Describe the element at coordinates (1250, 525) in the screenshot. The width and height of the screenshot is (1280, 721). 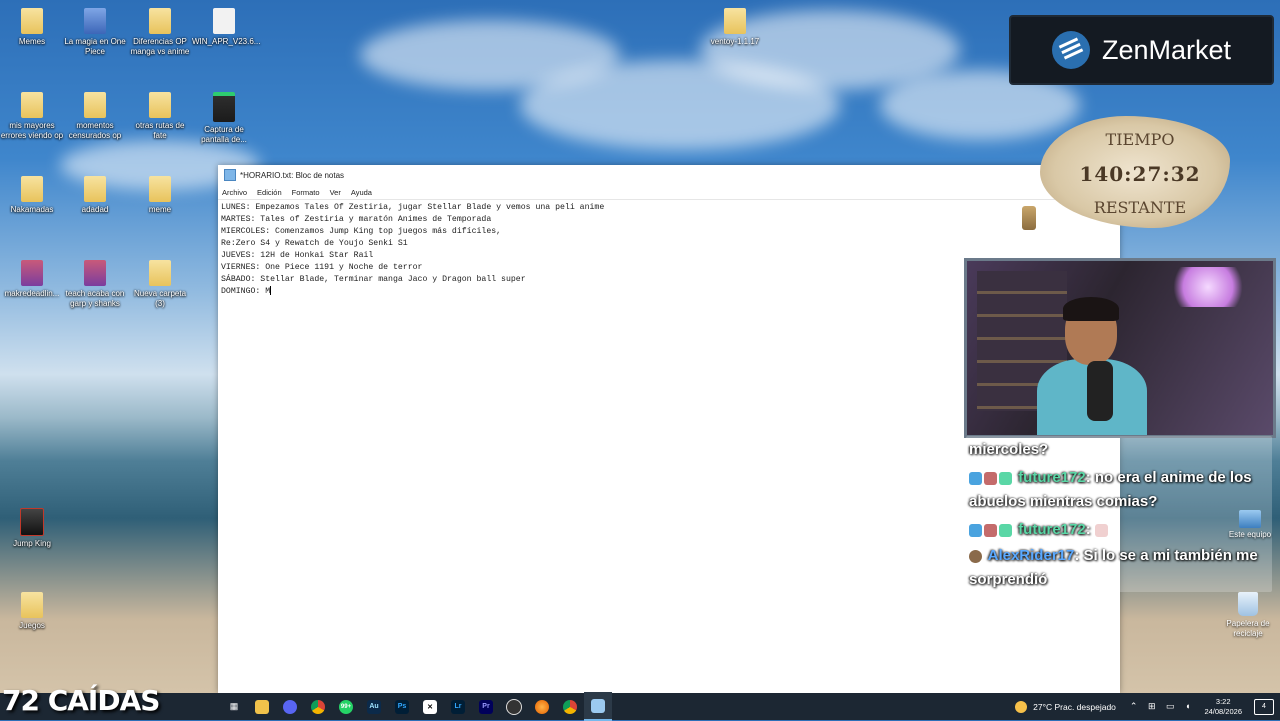
I see `desktop-icon-este-equipo: Este equipo` at that location.